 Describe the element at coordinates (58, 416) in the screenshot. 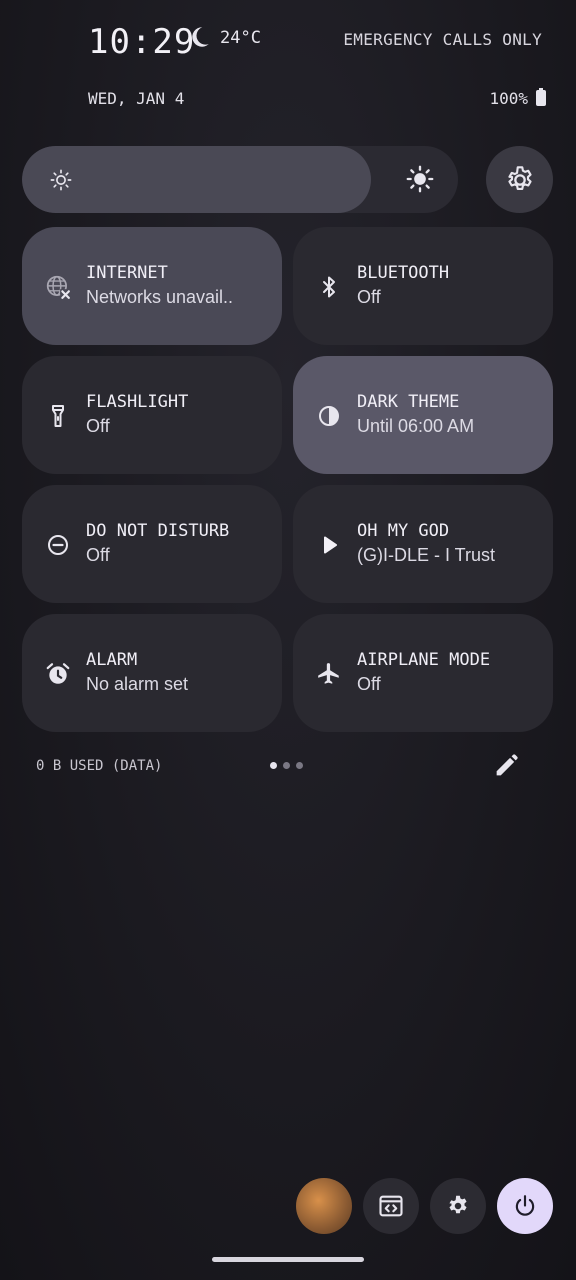

I see `flashlight-icon` at that location.